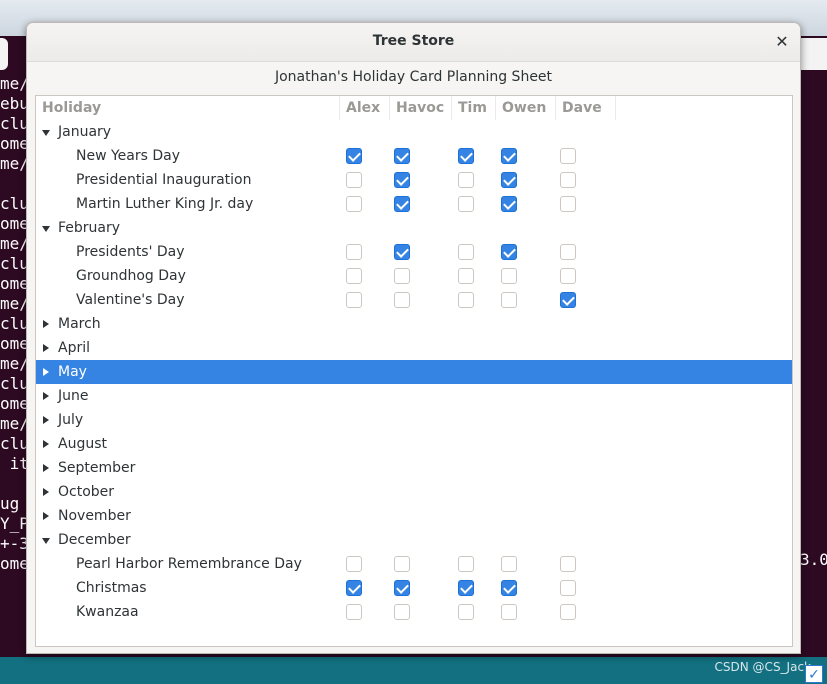  Describe the element at coordinates (762, 667) in the screenshot. I see `watermark-text: CSDN @CS_Jack` at that location.